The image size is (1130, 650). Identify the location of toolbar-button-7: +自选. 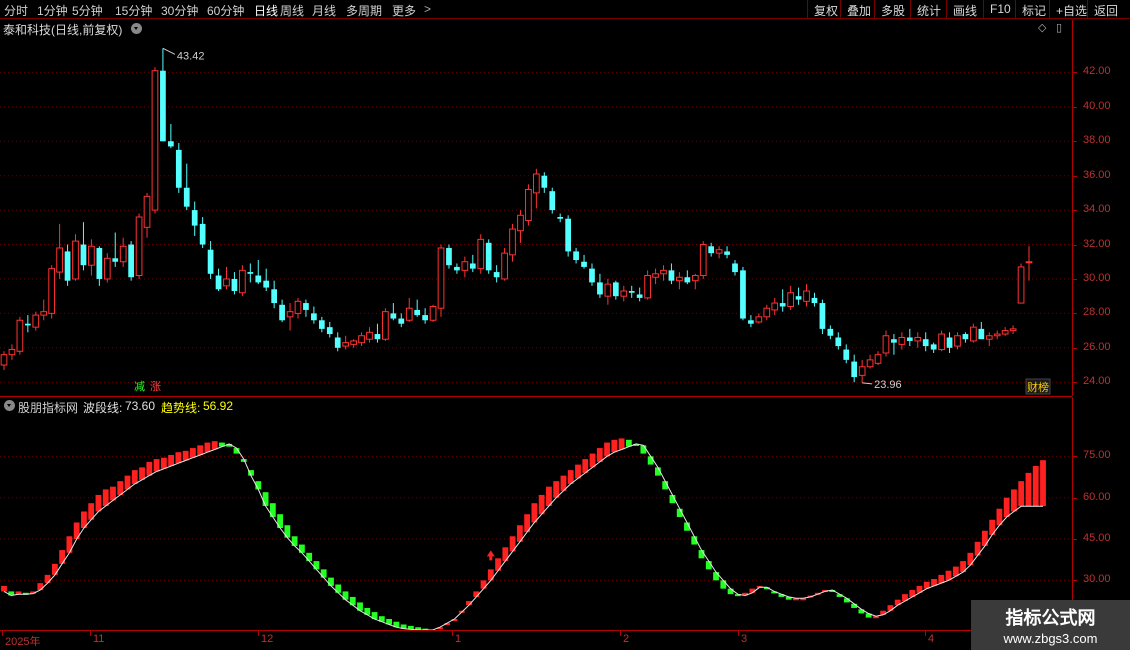
(1068, 9).